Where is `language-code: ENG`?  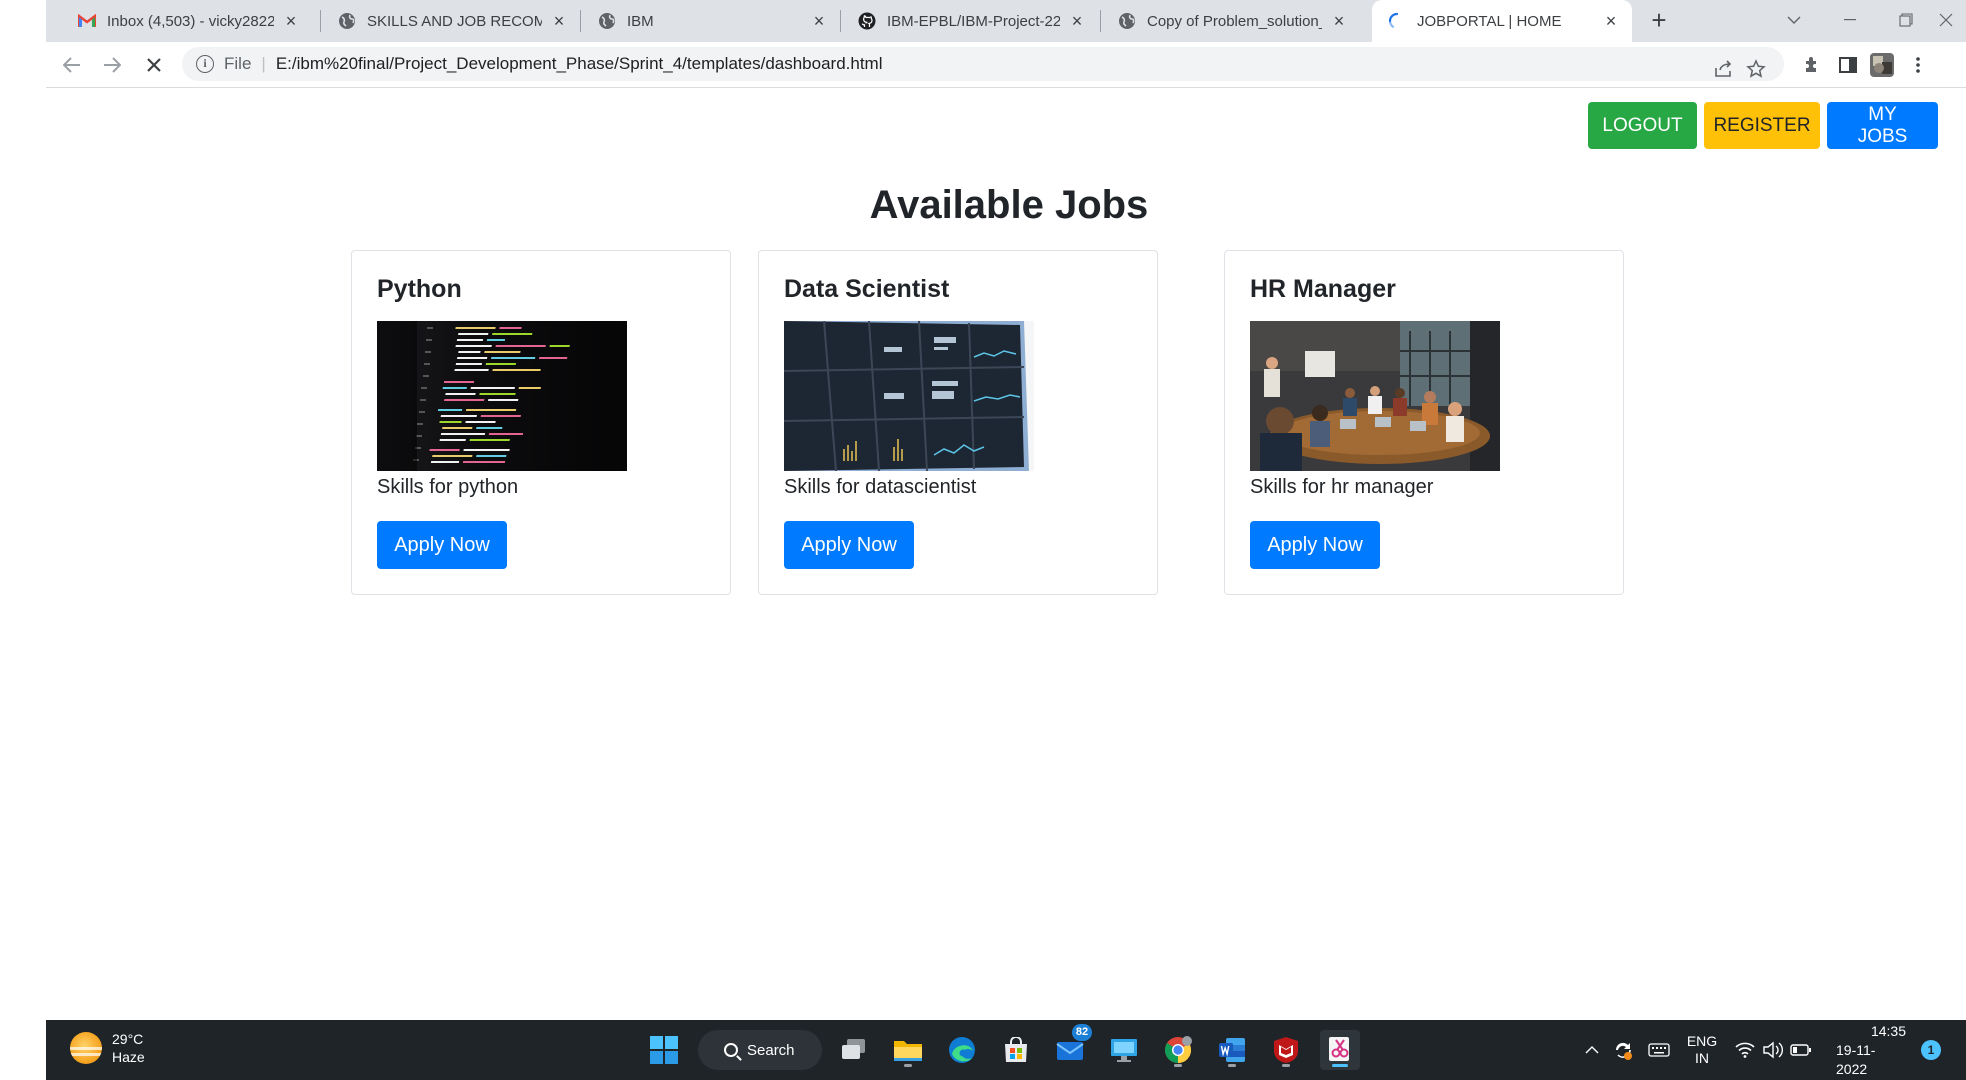
language-code: ENG is located at coordinates (1702, 1041).